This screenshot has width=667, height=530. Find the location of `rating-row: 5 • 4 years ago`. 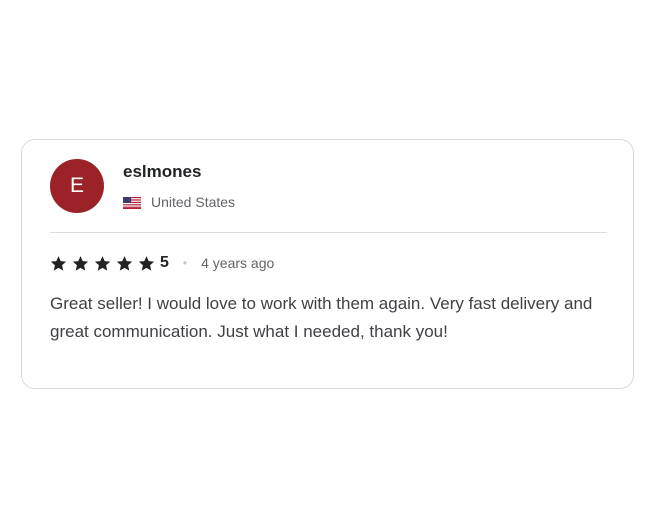

rating-row: 5 • 4 years ago is located at coordinates (162, 263).